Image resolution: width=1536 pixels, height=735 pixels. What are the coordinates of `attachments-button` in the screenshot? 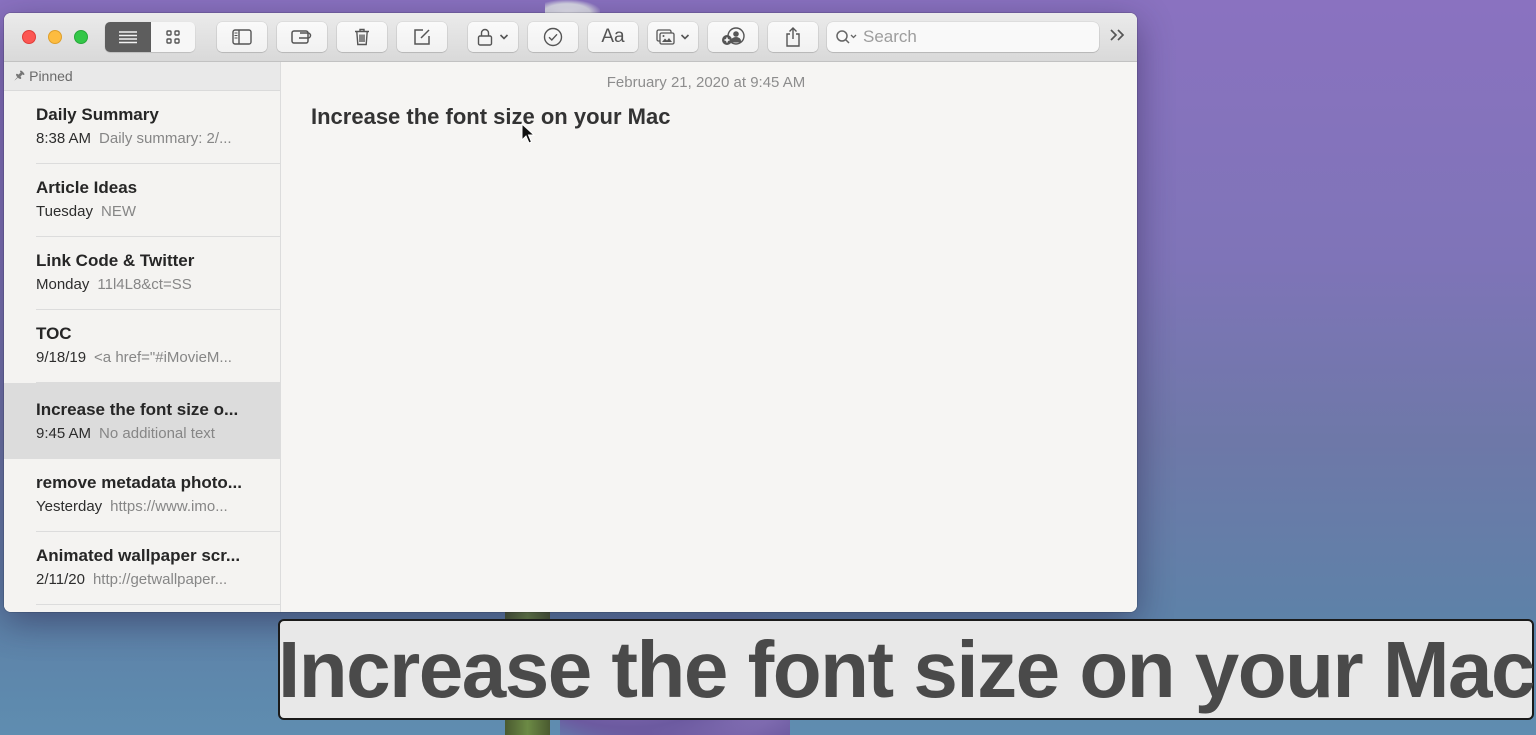 It's located at (302, 37).